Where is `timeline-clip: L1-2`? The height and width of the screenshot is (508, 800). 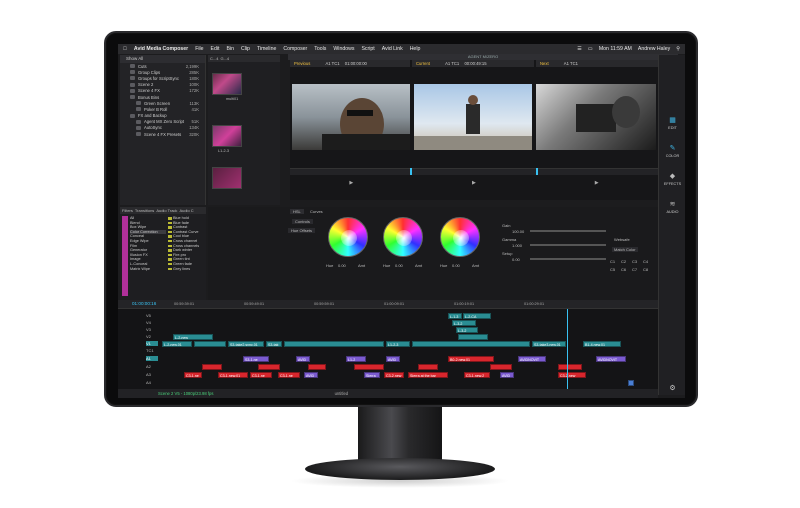 timeline-clip: L1-2 is located at coordinates (356, 359).